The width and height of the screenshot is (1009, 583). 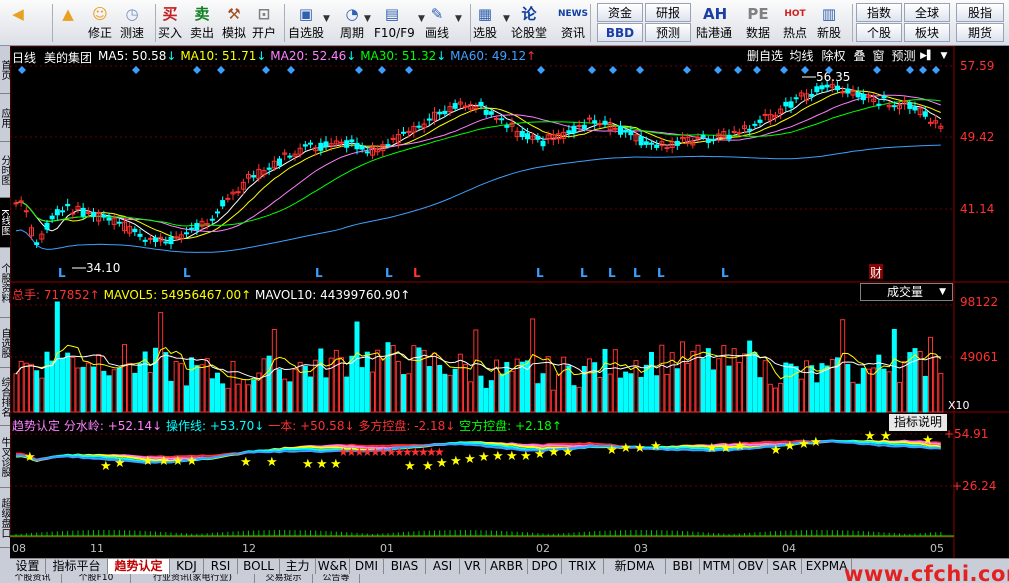 What do you see at coordinates (264, 23) in the screenshot?
I see `toolbar-lock-button: ⊡ 开户` at bounding box center [264, 23].